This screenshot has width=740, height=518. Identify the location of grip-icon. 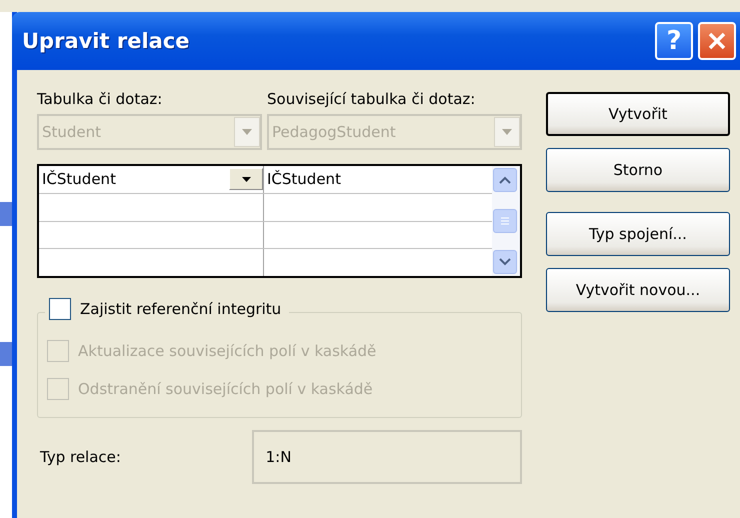
(505, 221).